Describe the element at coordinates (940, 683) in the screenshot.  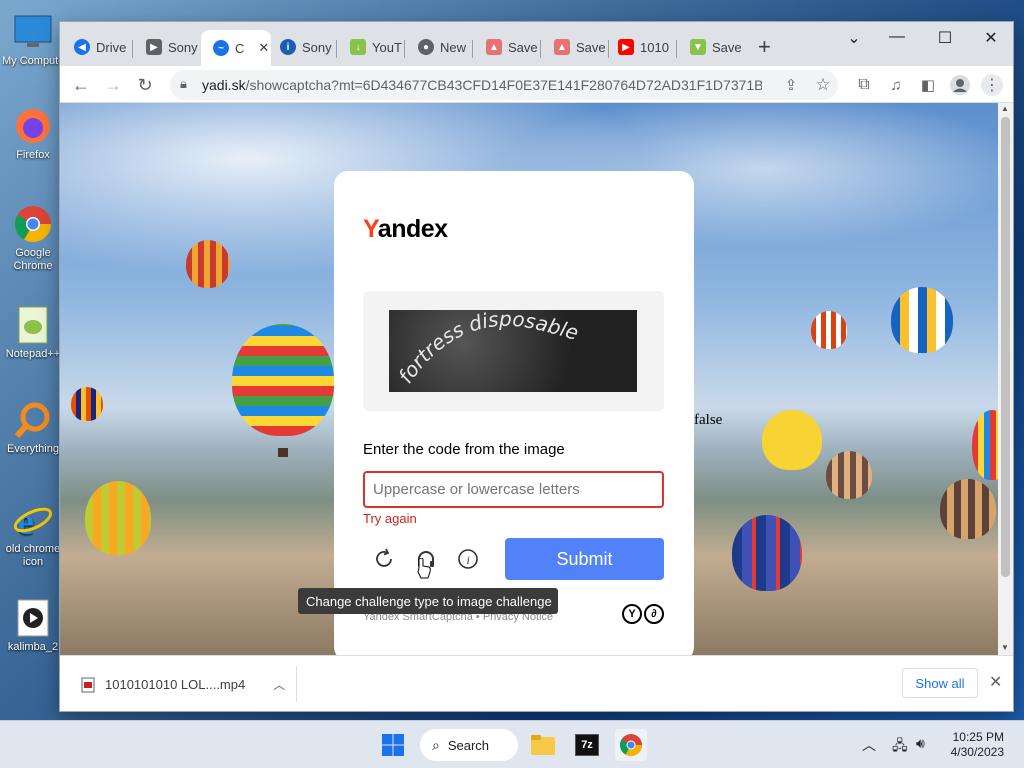
I see `show-all-downloads-button: Show all` at that location.